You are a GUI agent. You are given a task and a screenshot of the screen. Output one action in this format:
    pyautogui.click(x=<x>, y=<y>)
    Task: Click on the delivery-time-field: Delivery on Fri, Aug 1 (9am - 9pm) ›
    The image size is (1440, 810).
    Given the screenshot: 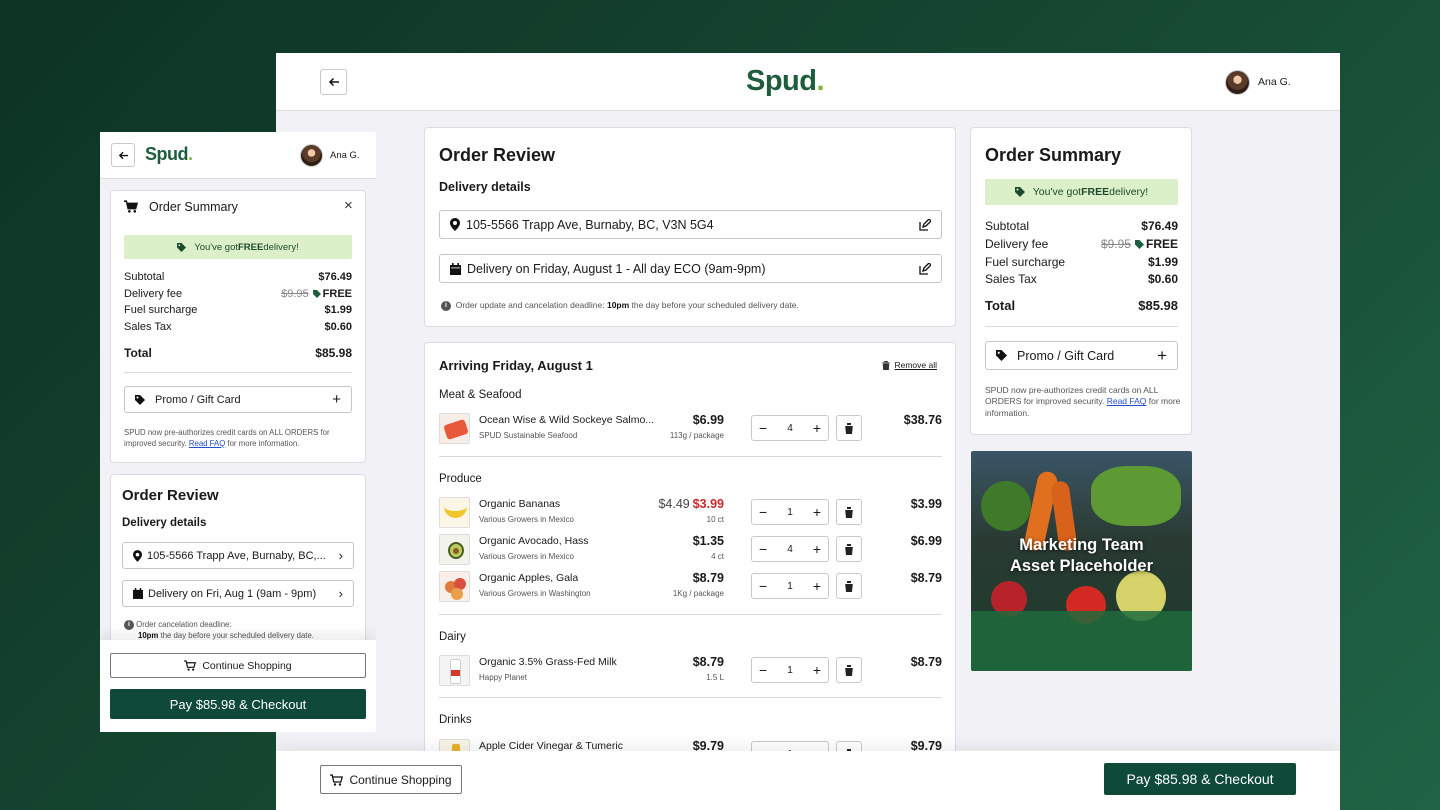 What is the action you would take?
    pyautogui.click(x=238, y=593)
    